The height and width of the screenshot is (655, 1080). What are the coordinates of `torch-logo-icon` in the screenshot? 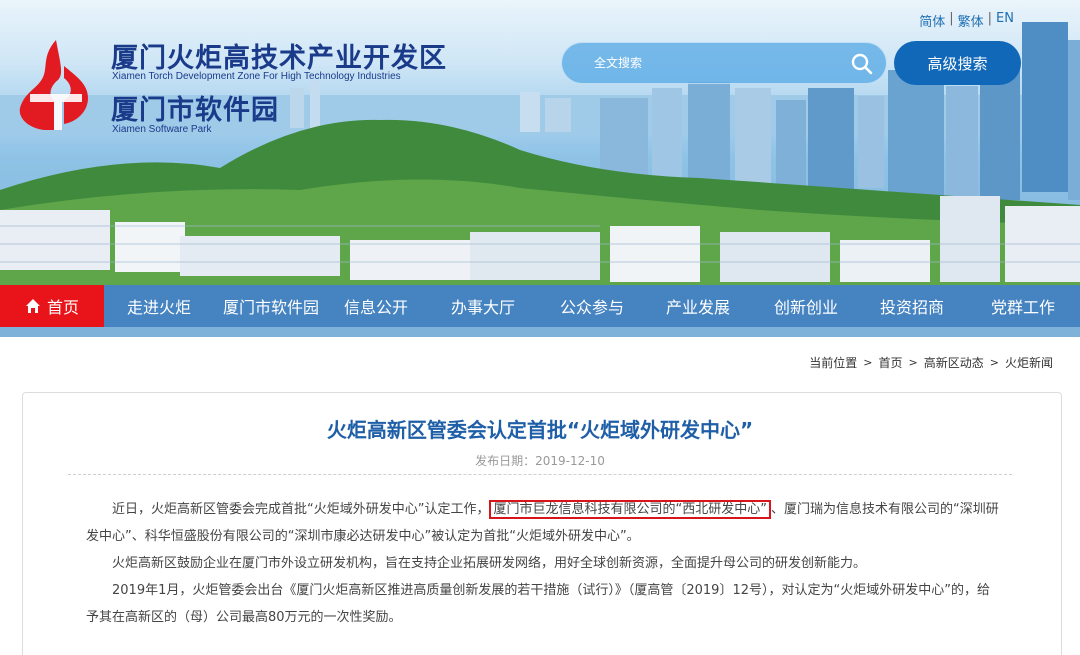 It's located at (56, 85).